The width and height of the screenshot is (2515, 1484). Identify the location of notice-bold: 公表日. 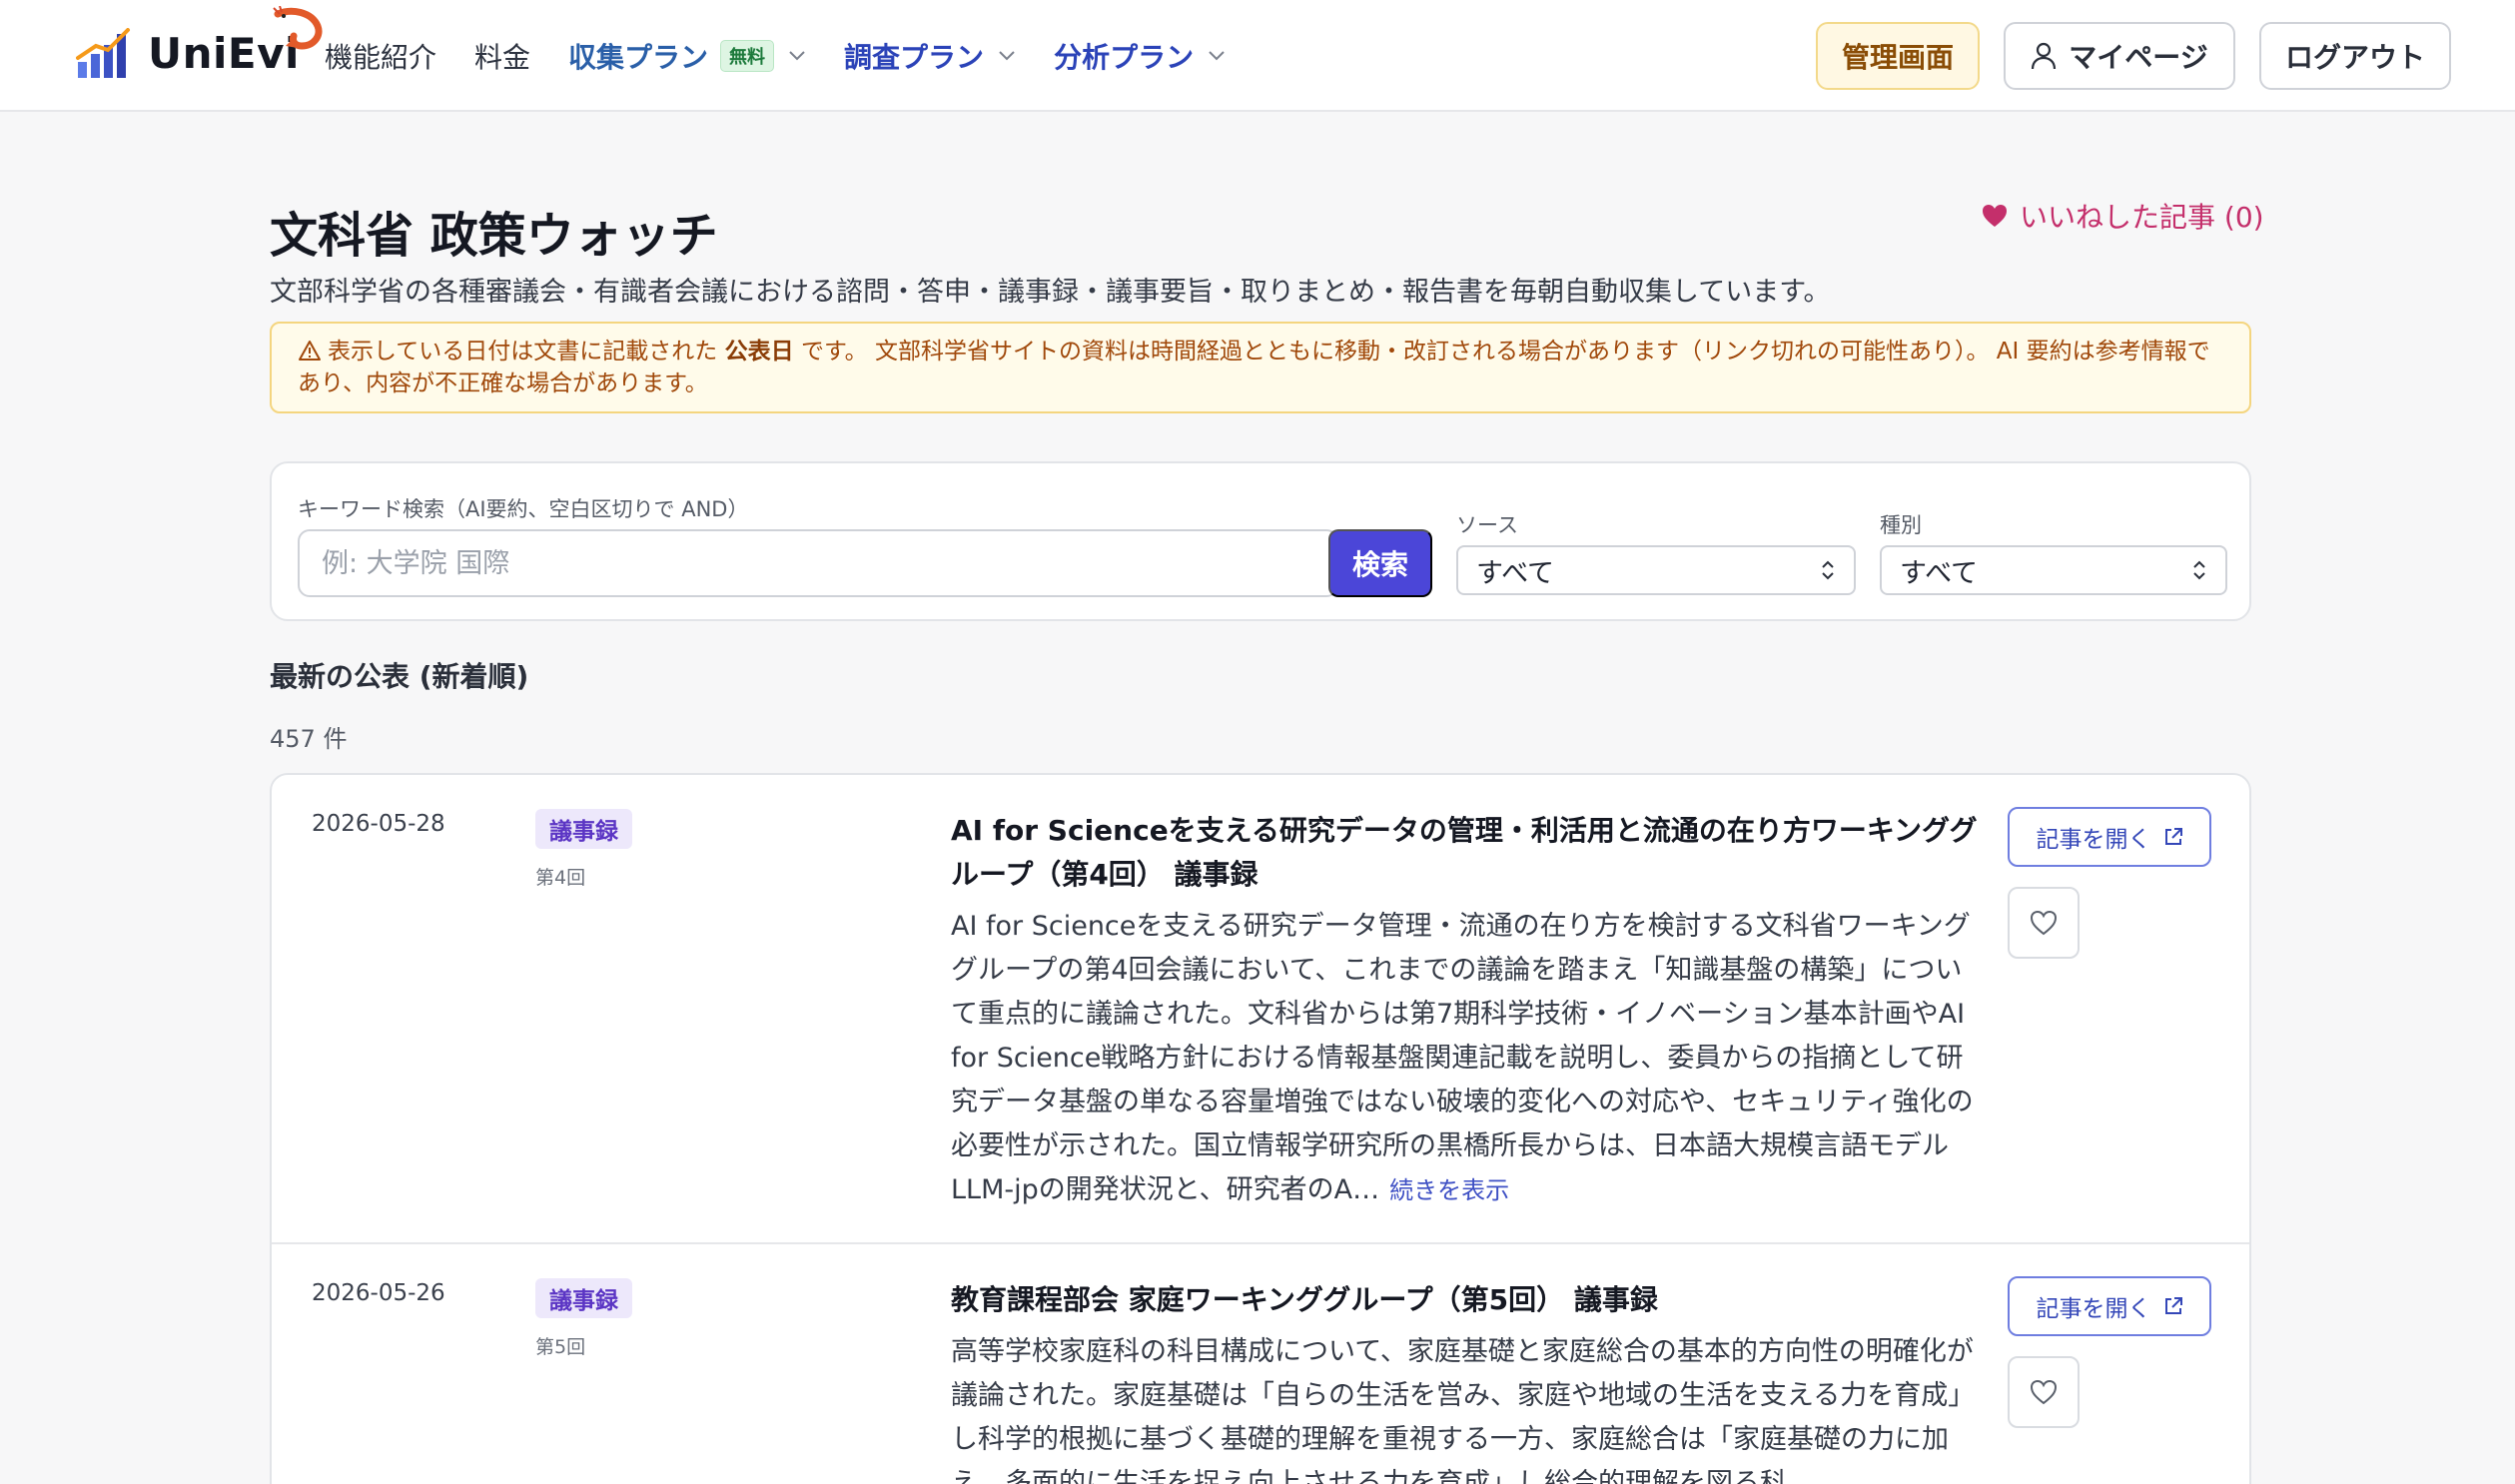
(759, 352).